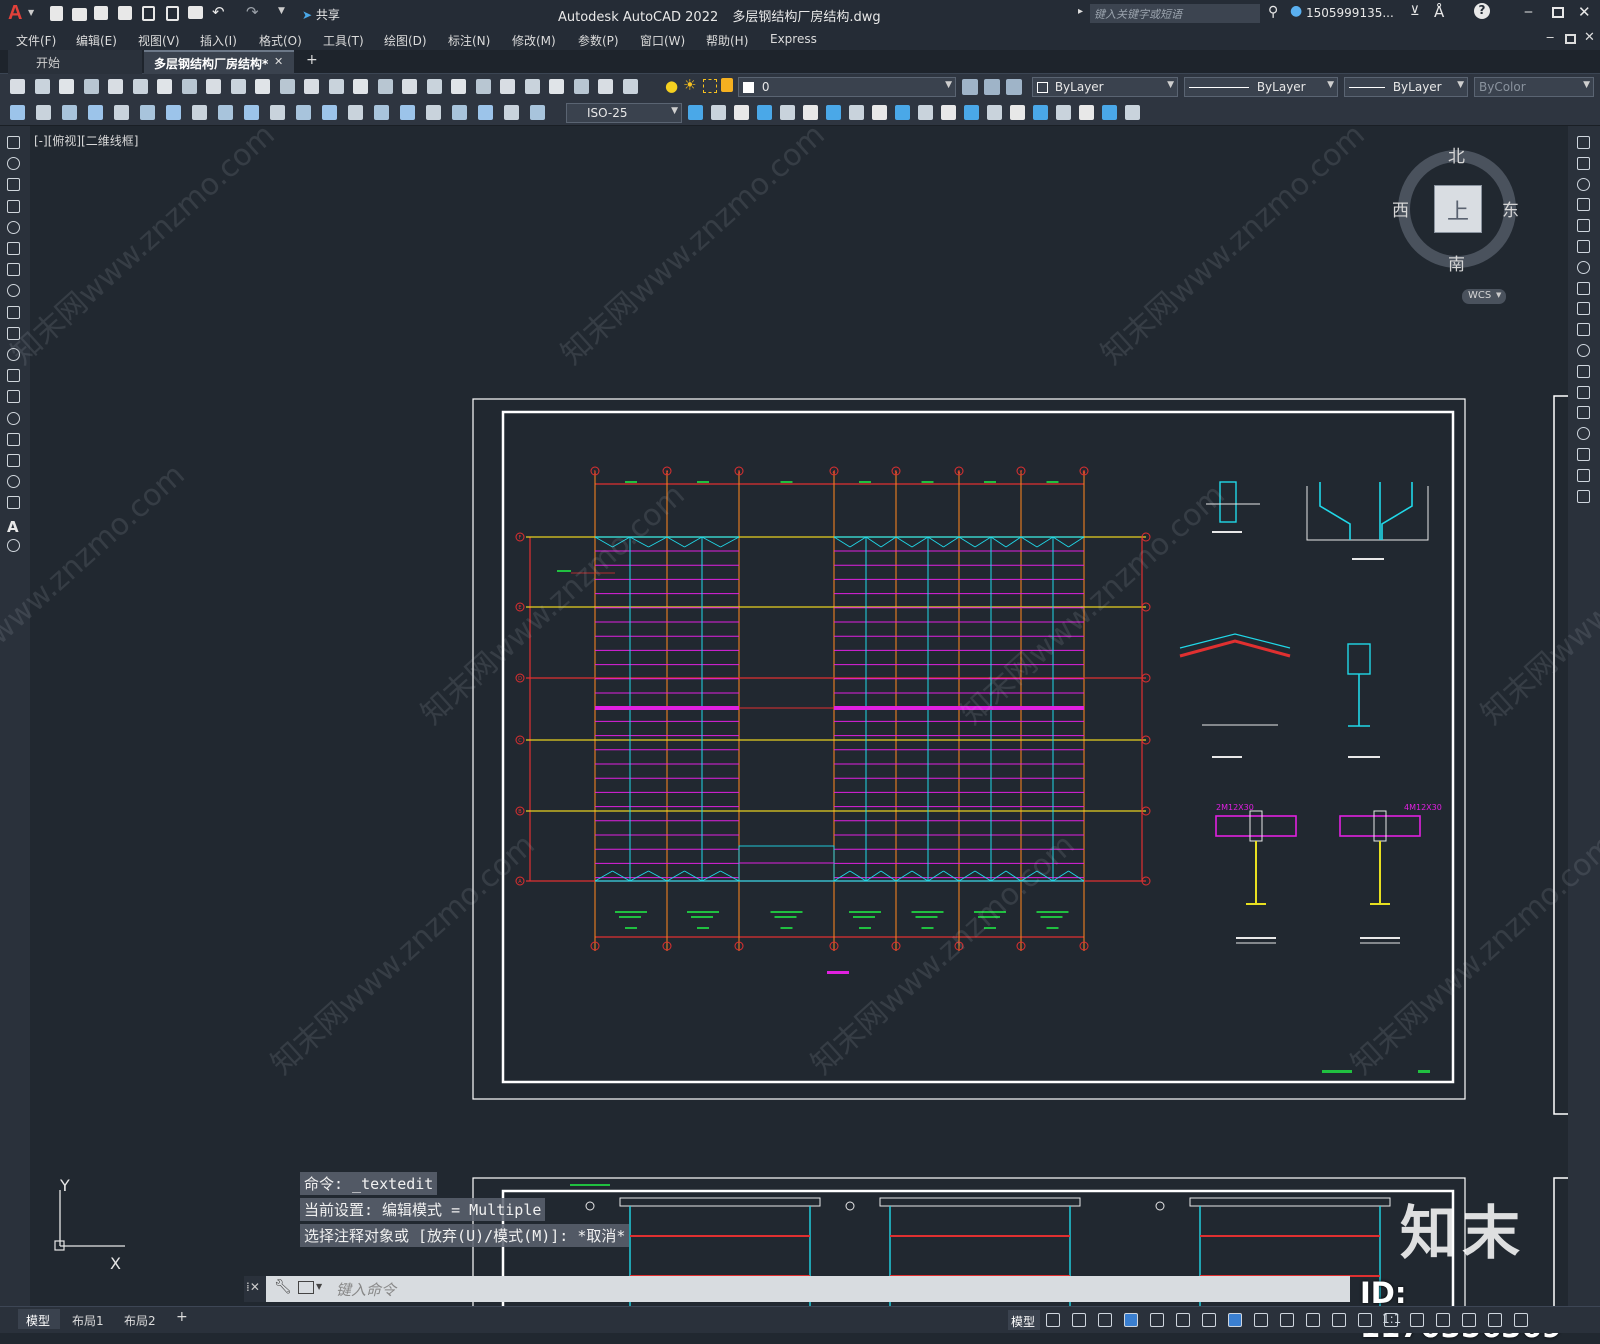 The width and height of the screenshot is (1600, 1344). I want to click on explode-icon, so click(1040, 112).